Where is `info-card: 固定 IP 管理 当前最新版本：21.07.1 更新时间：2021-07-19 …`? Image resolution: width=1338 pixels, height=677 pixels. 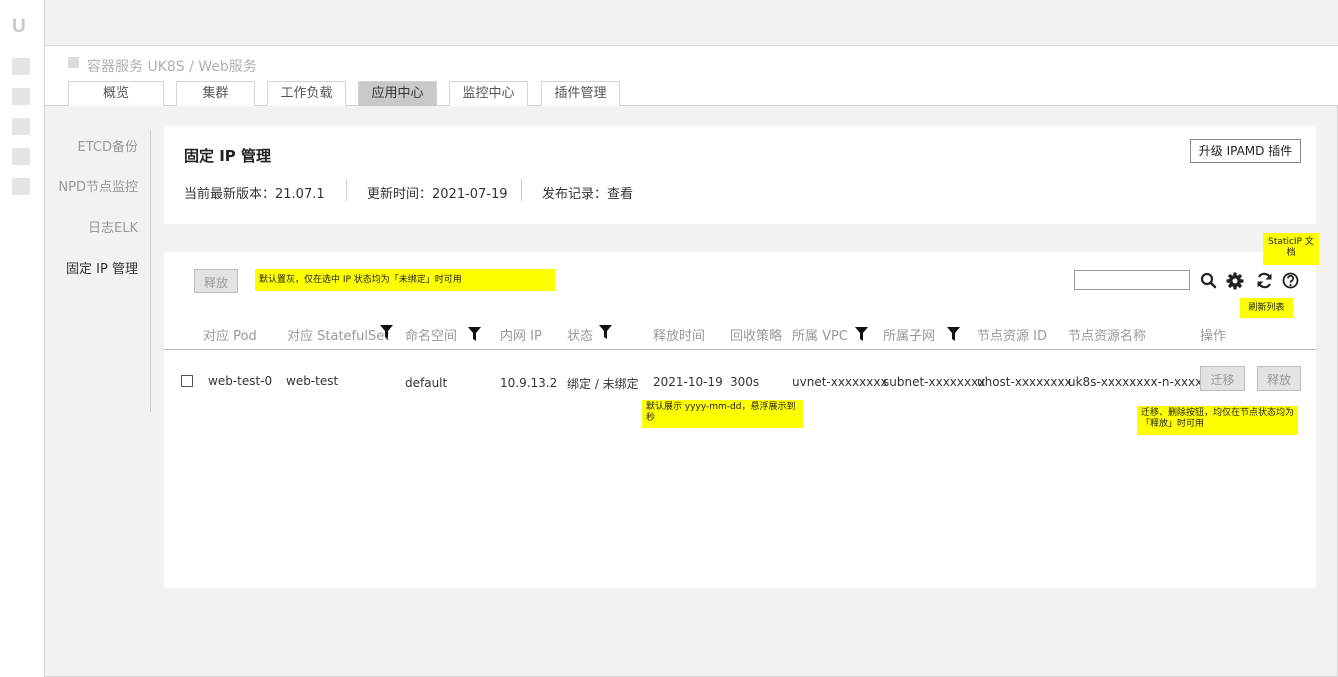
info-card: 固定 IP 管理 当前最新版本：21.07.1 更新时间：2021-07-19 … is located at coordinates (740, 175).